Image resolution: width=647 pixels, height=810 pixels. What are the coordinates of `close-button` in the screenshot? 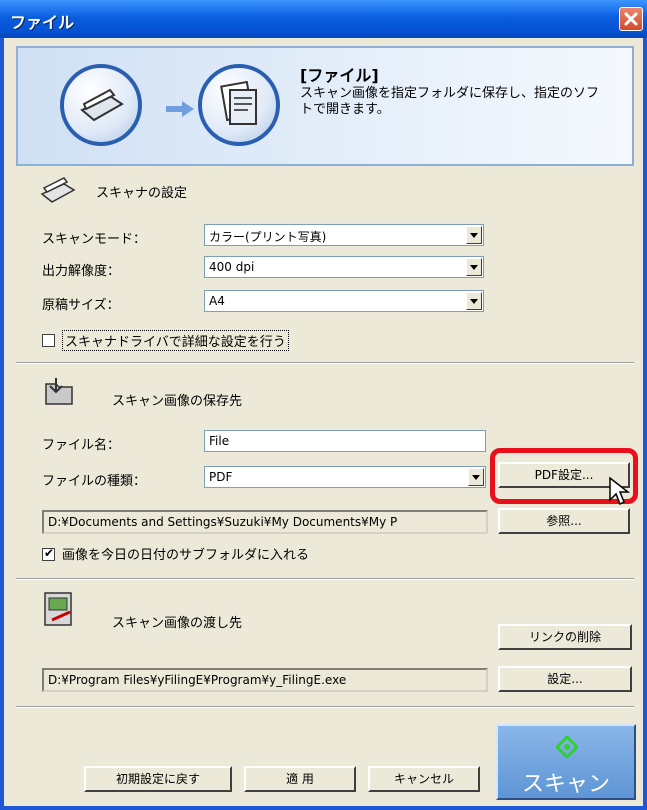 It's located at (631, 19).